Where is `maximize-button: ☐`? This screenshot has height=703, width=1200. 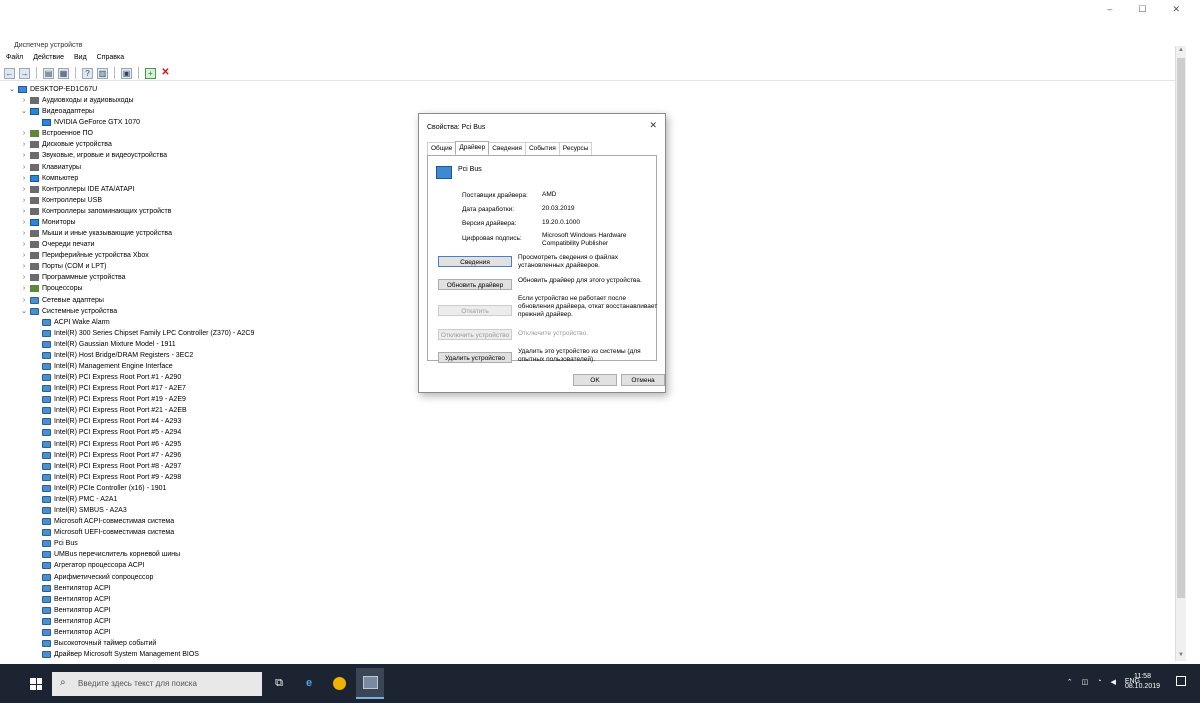
maximize-button: ☐ is located at coordinates (1142, 9).